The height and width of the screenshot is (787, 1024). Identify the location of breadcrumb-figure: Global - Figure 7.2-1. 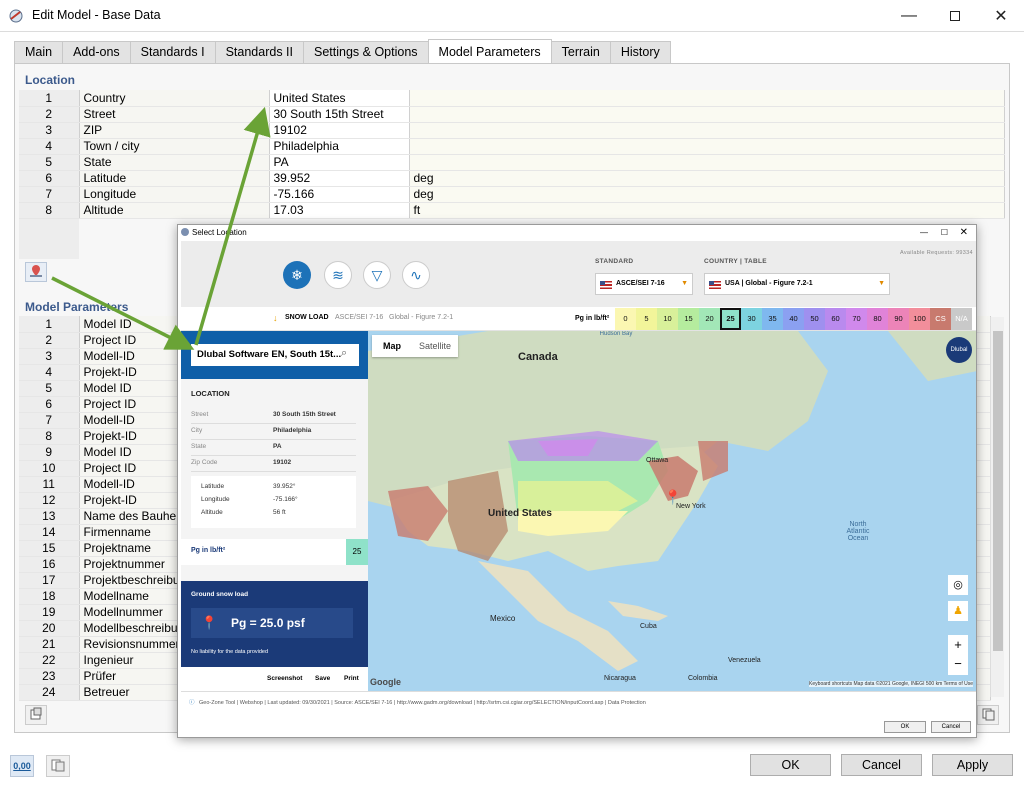
(421, 317).